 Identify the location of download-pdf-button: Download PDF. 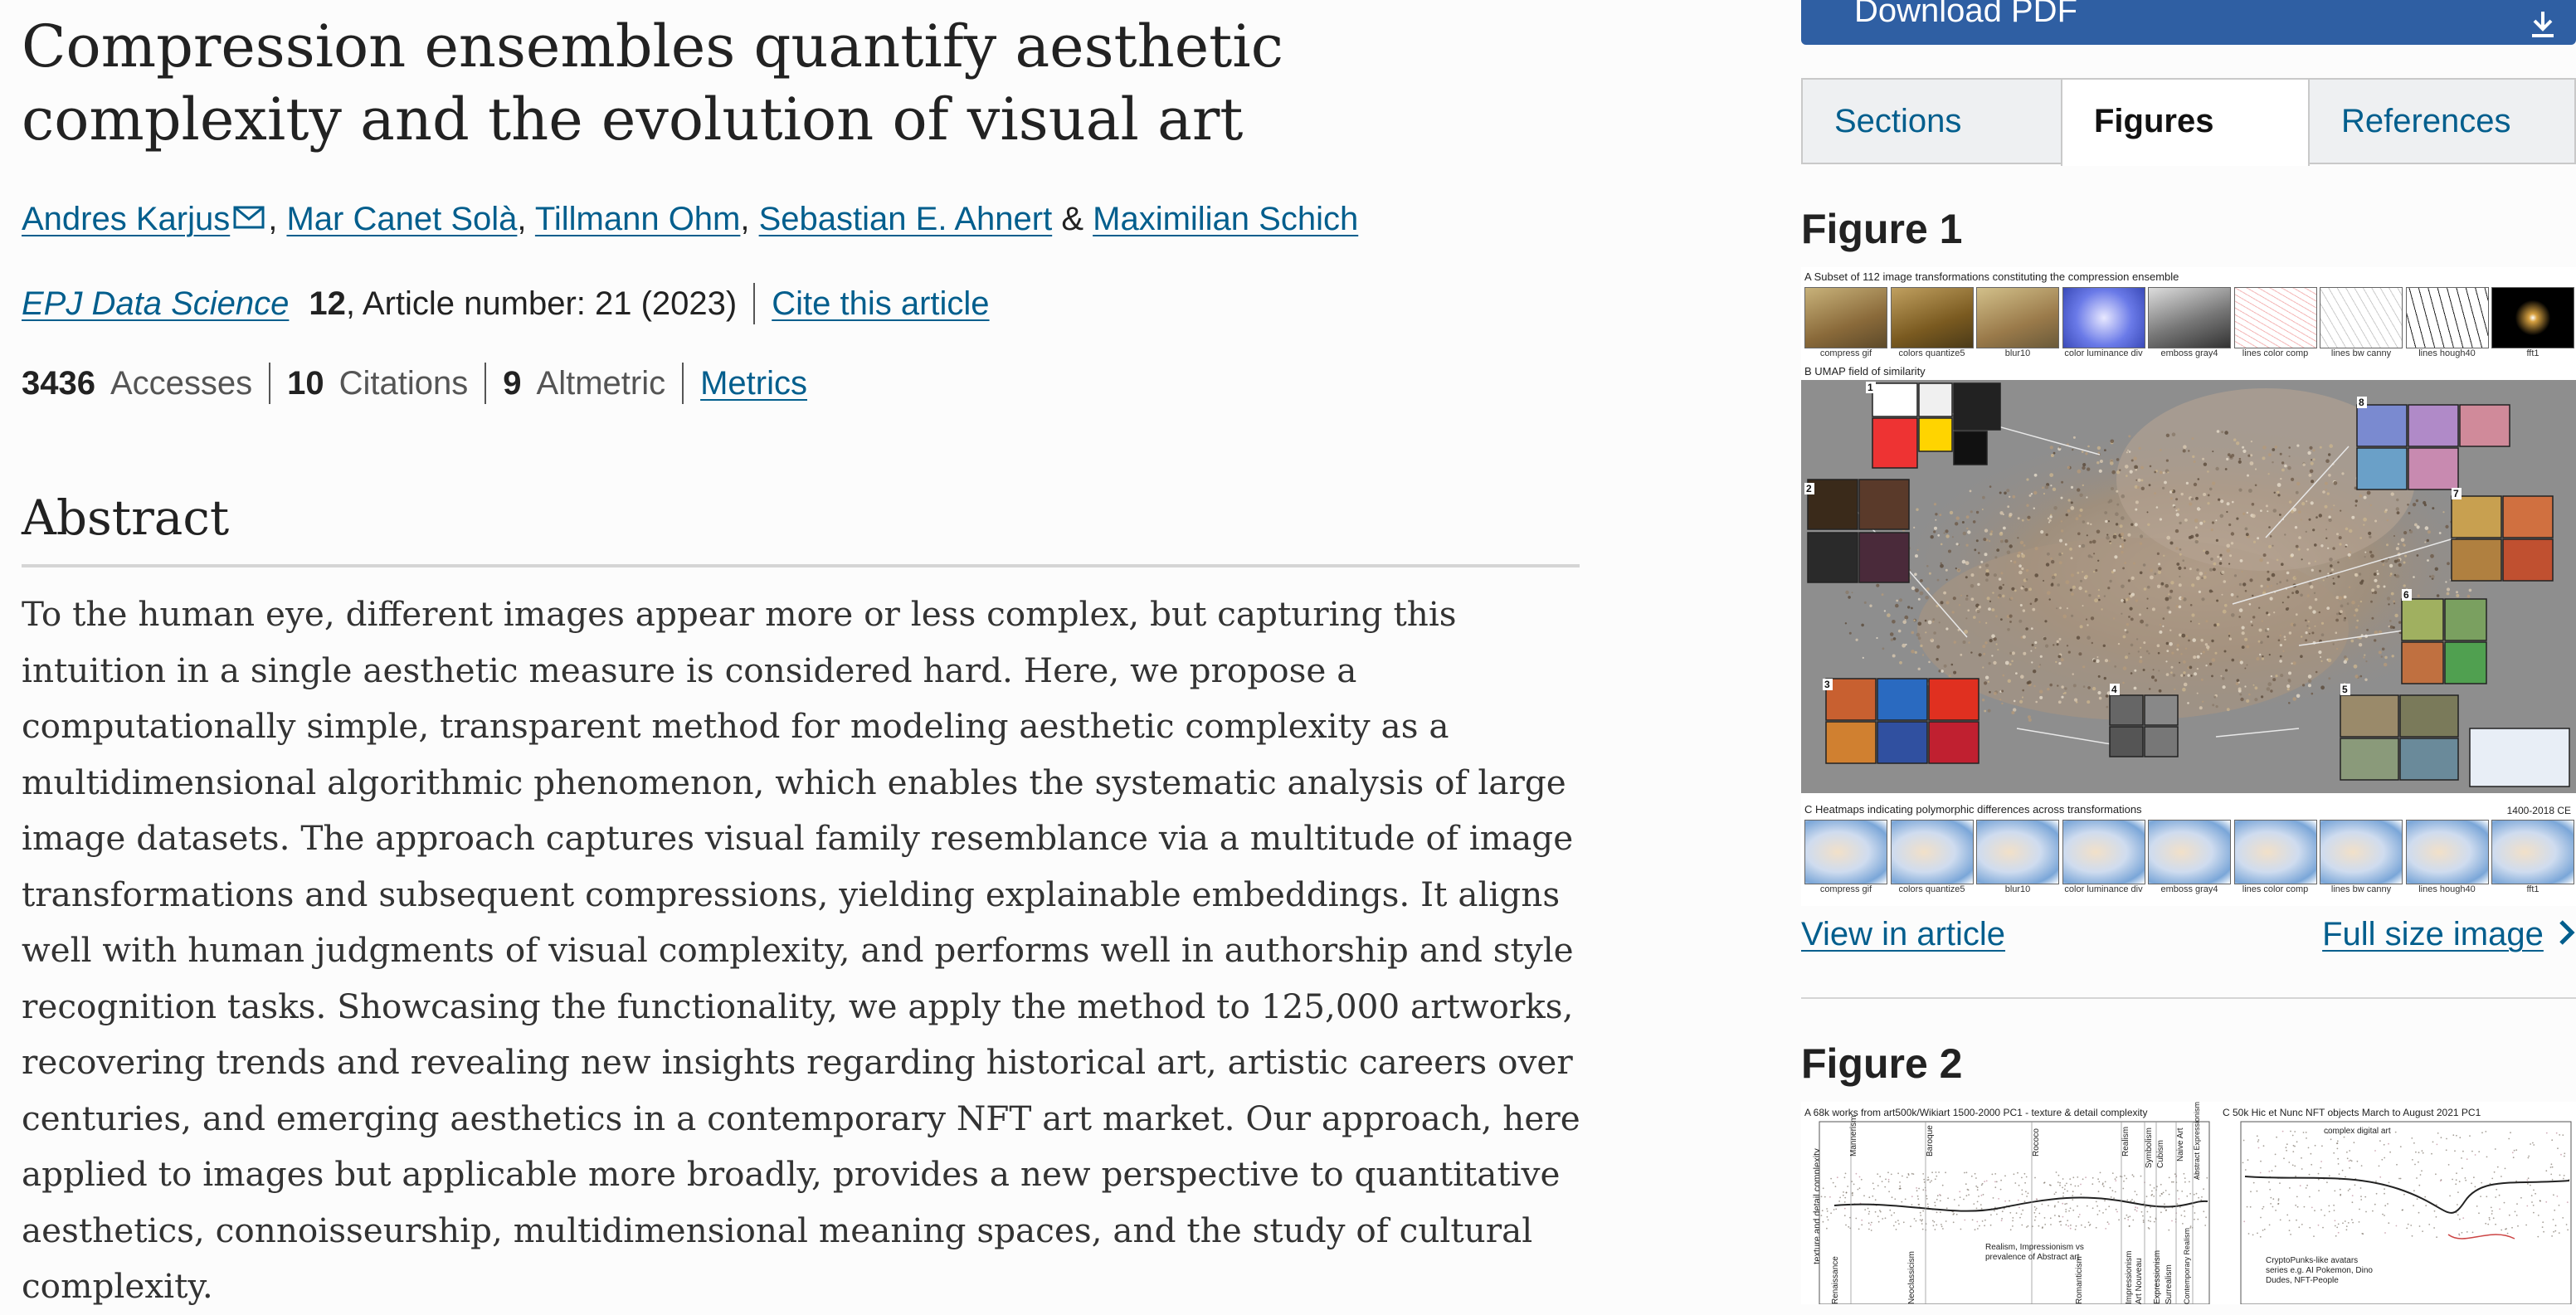
(2188, 22).